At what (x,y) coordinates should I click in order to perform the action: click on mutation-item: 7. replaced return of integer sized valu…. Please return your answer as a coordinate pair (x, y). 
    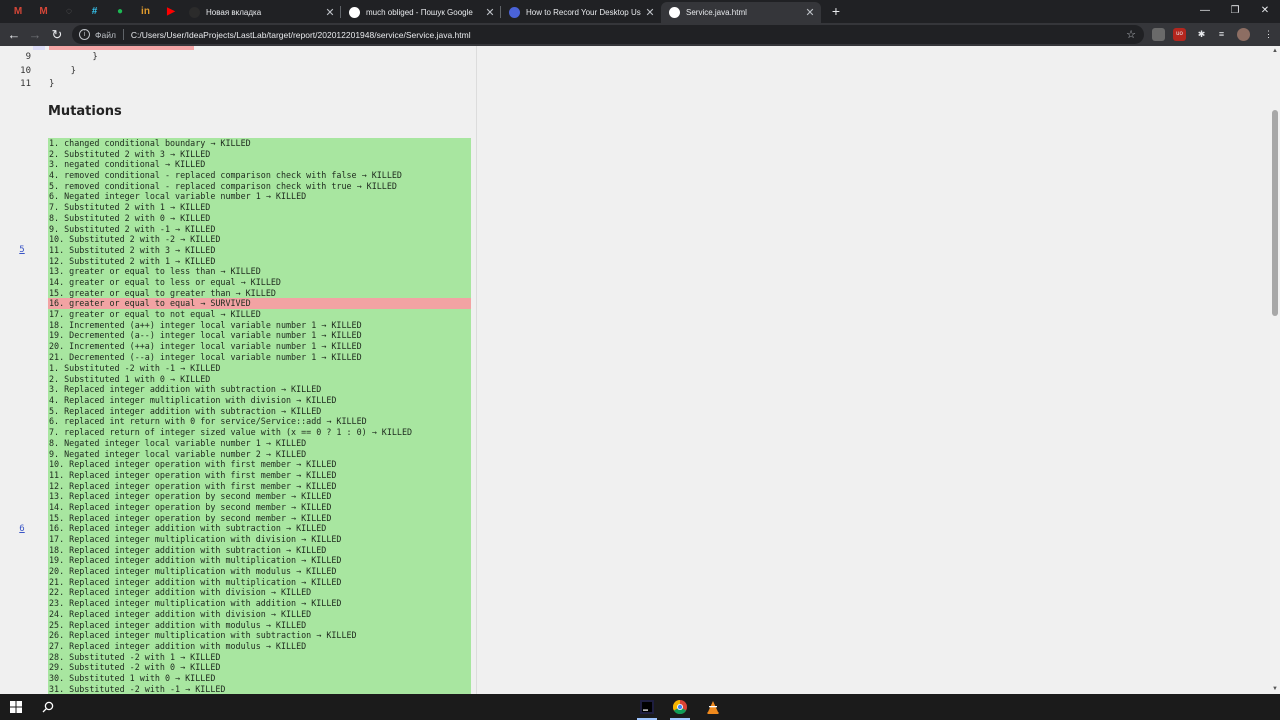
    Looking at the image, I should click on (231, 432).